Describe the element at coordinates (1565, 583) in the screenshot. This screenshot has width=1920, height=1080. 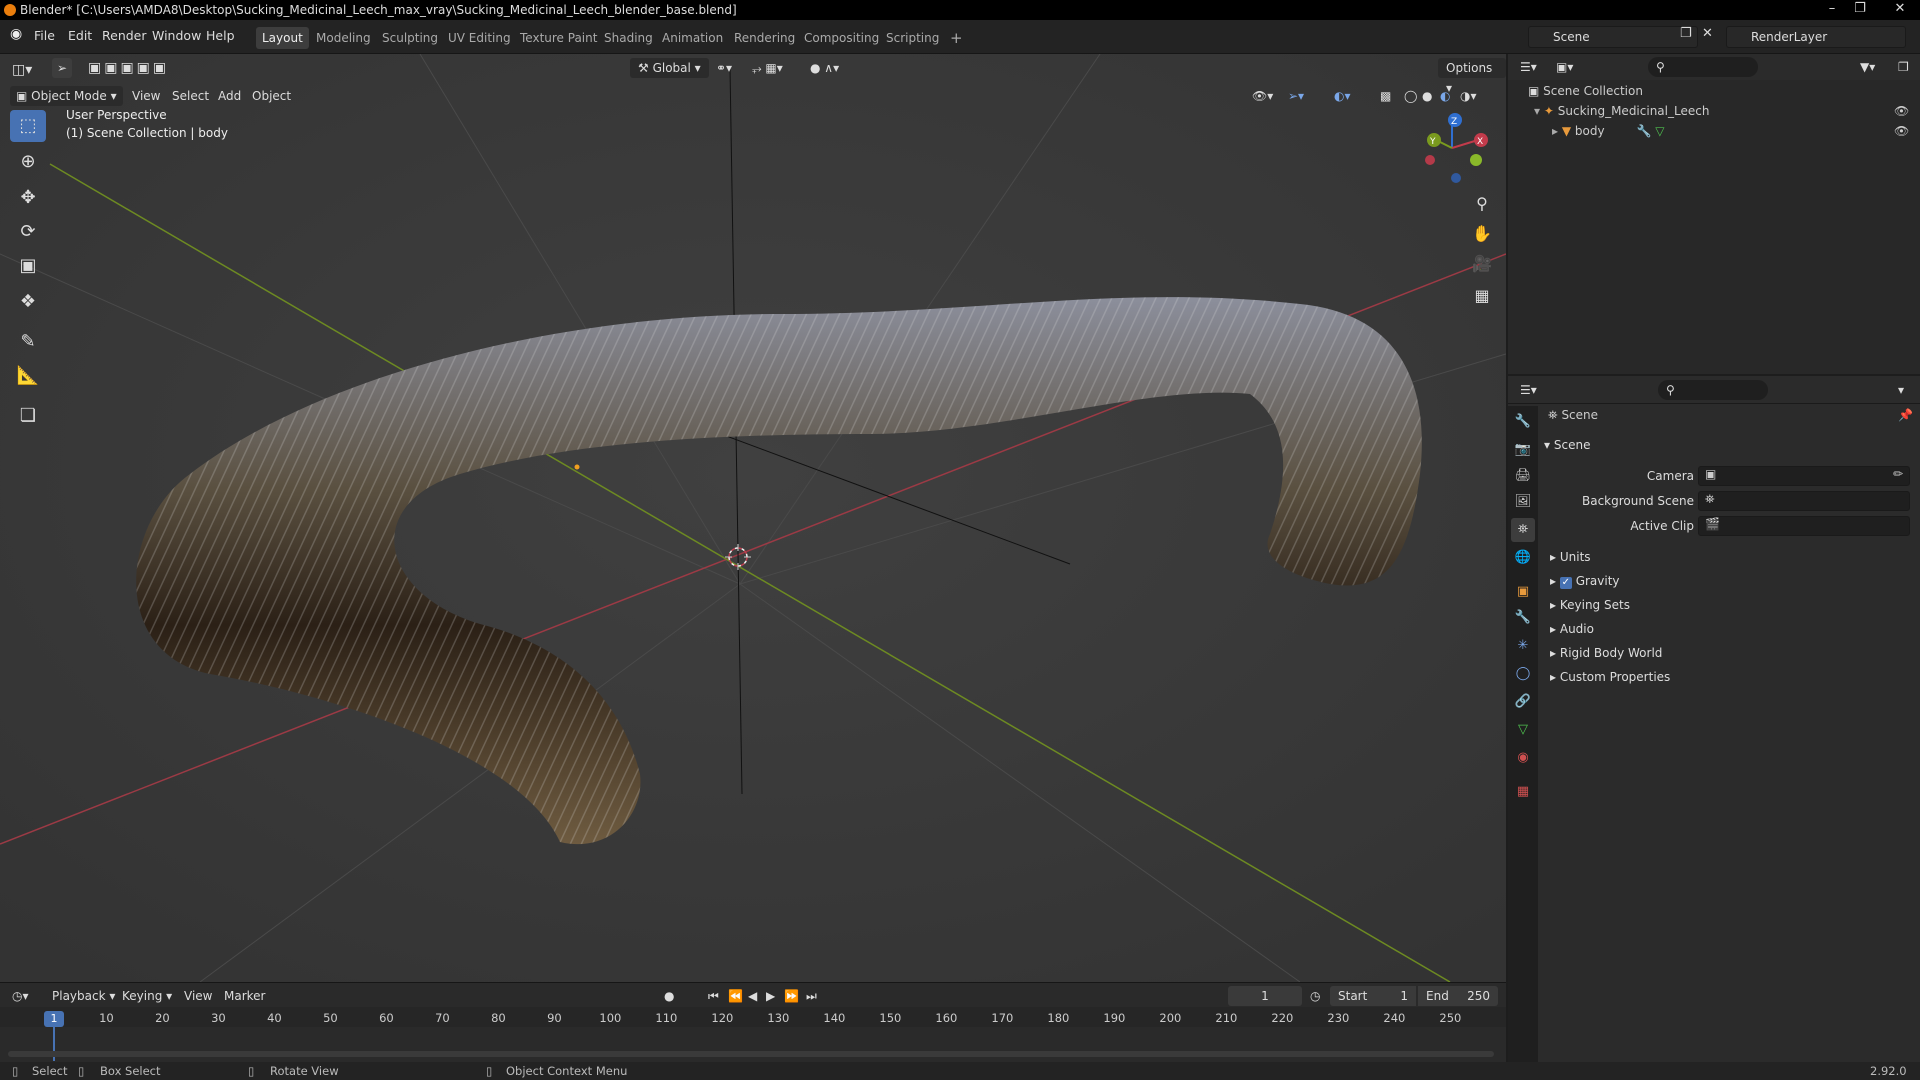
I see `gravity-checkbox: ✓` at that location.